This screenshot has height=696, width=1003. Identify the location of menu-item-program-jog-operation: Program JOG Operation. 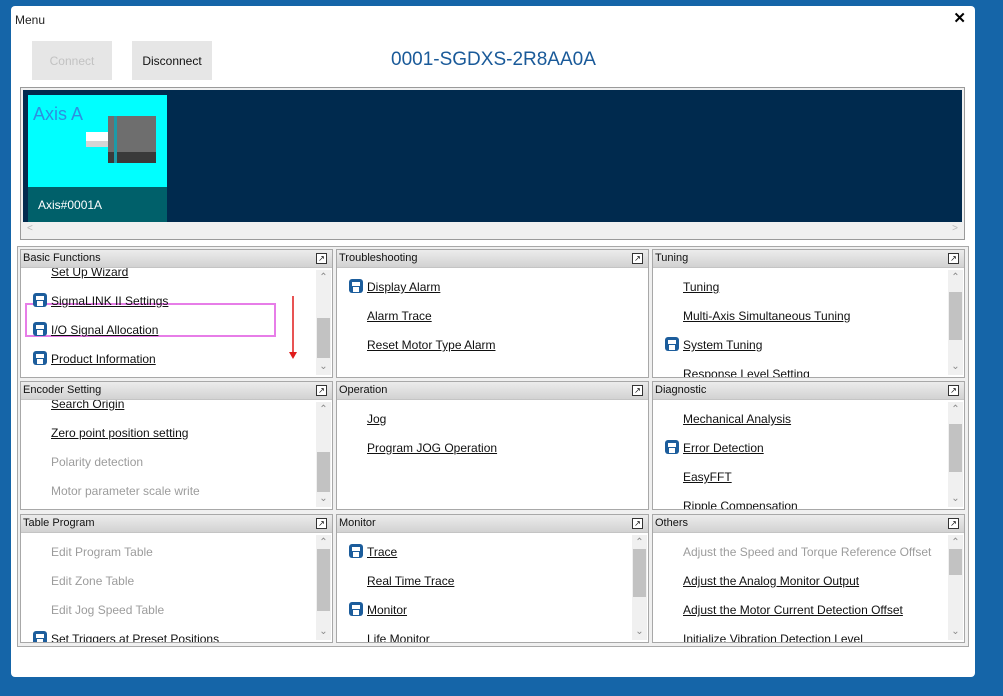
(432, 448).